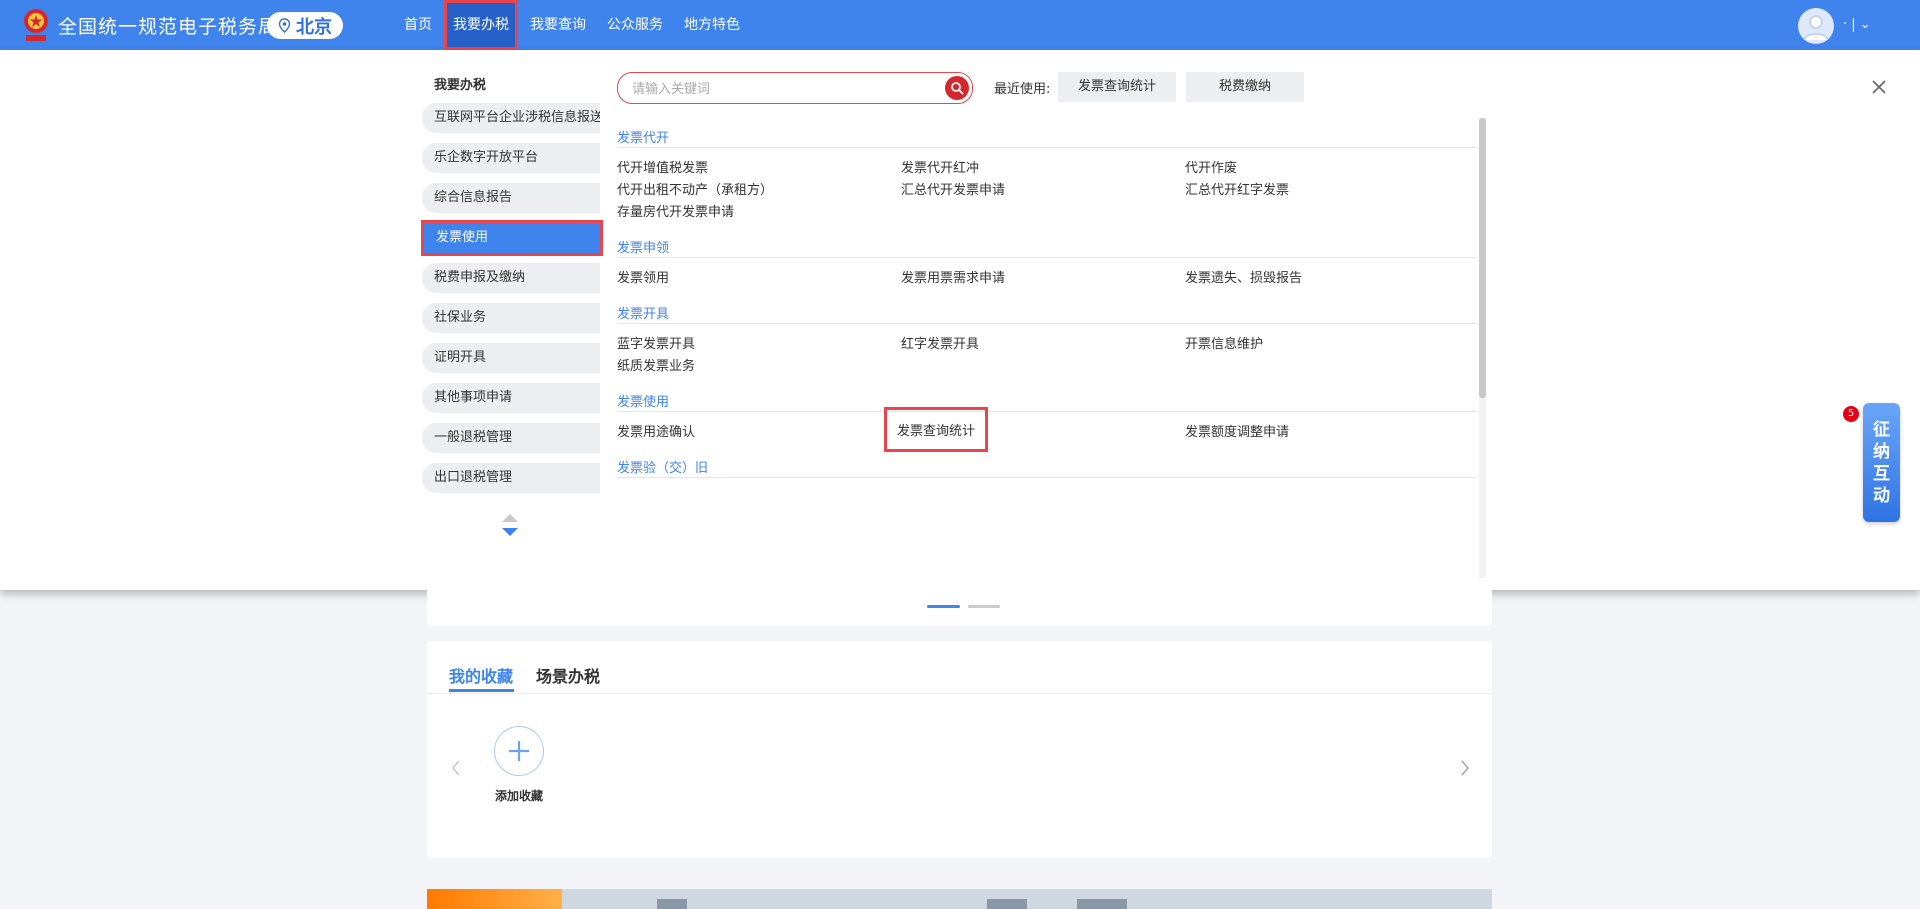 The image size is (1920, 909). What do you see at coordinates (168, 25) in the screenshot?
I see `site-title: 全国统一规范电子税务局` at bounding box center [168, 25].